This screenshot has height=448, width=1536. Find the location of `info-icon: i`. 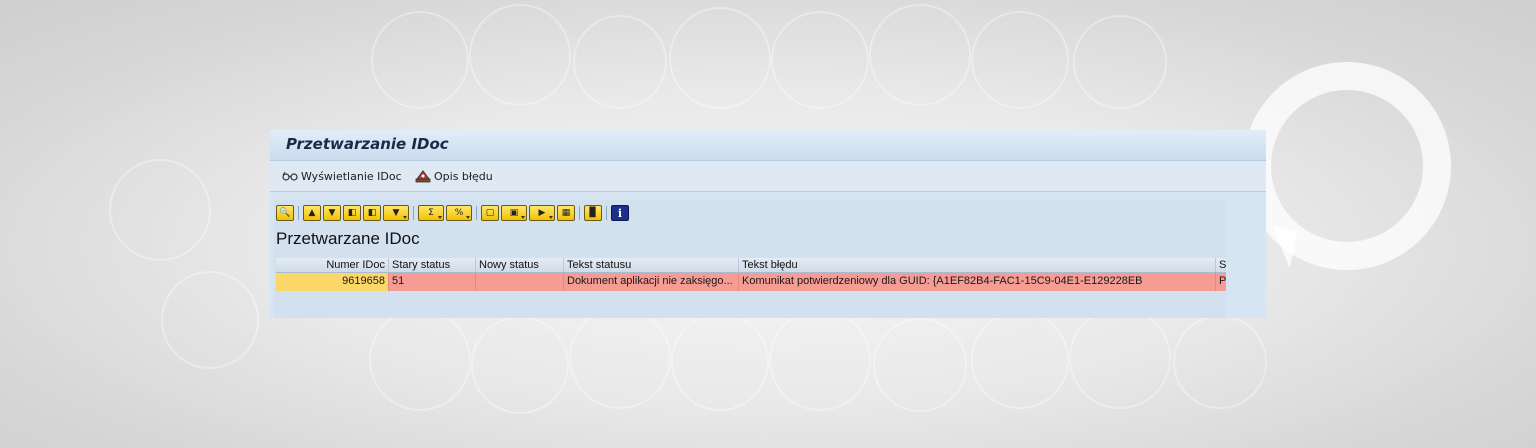

info-icon: i is located at coordinates (620, 213).